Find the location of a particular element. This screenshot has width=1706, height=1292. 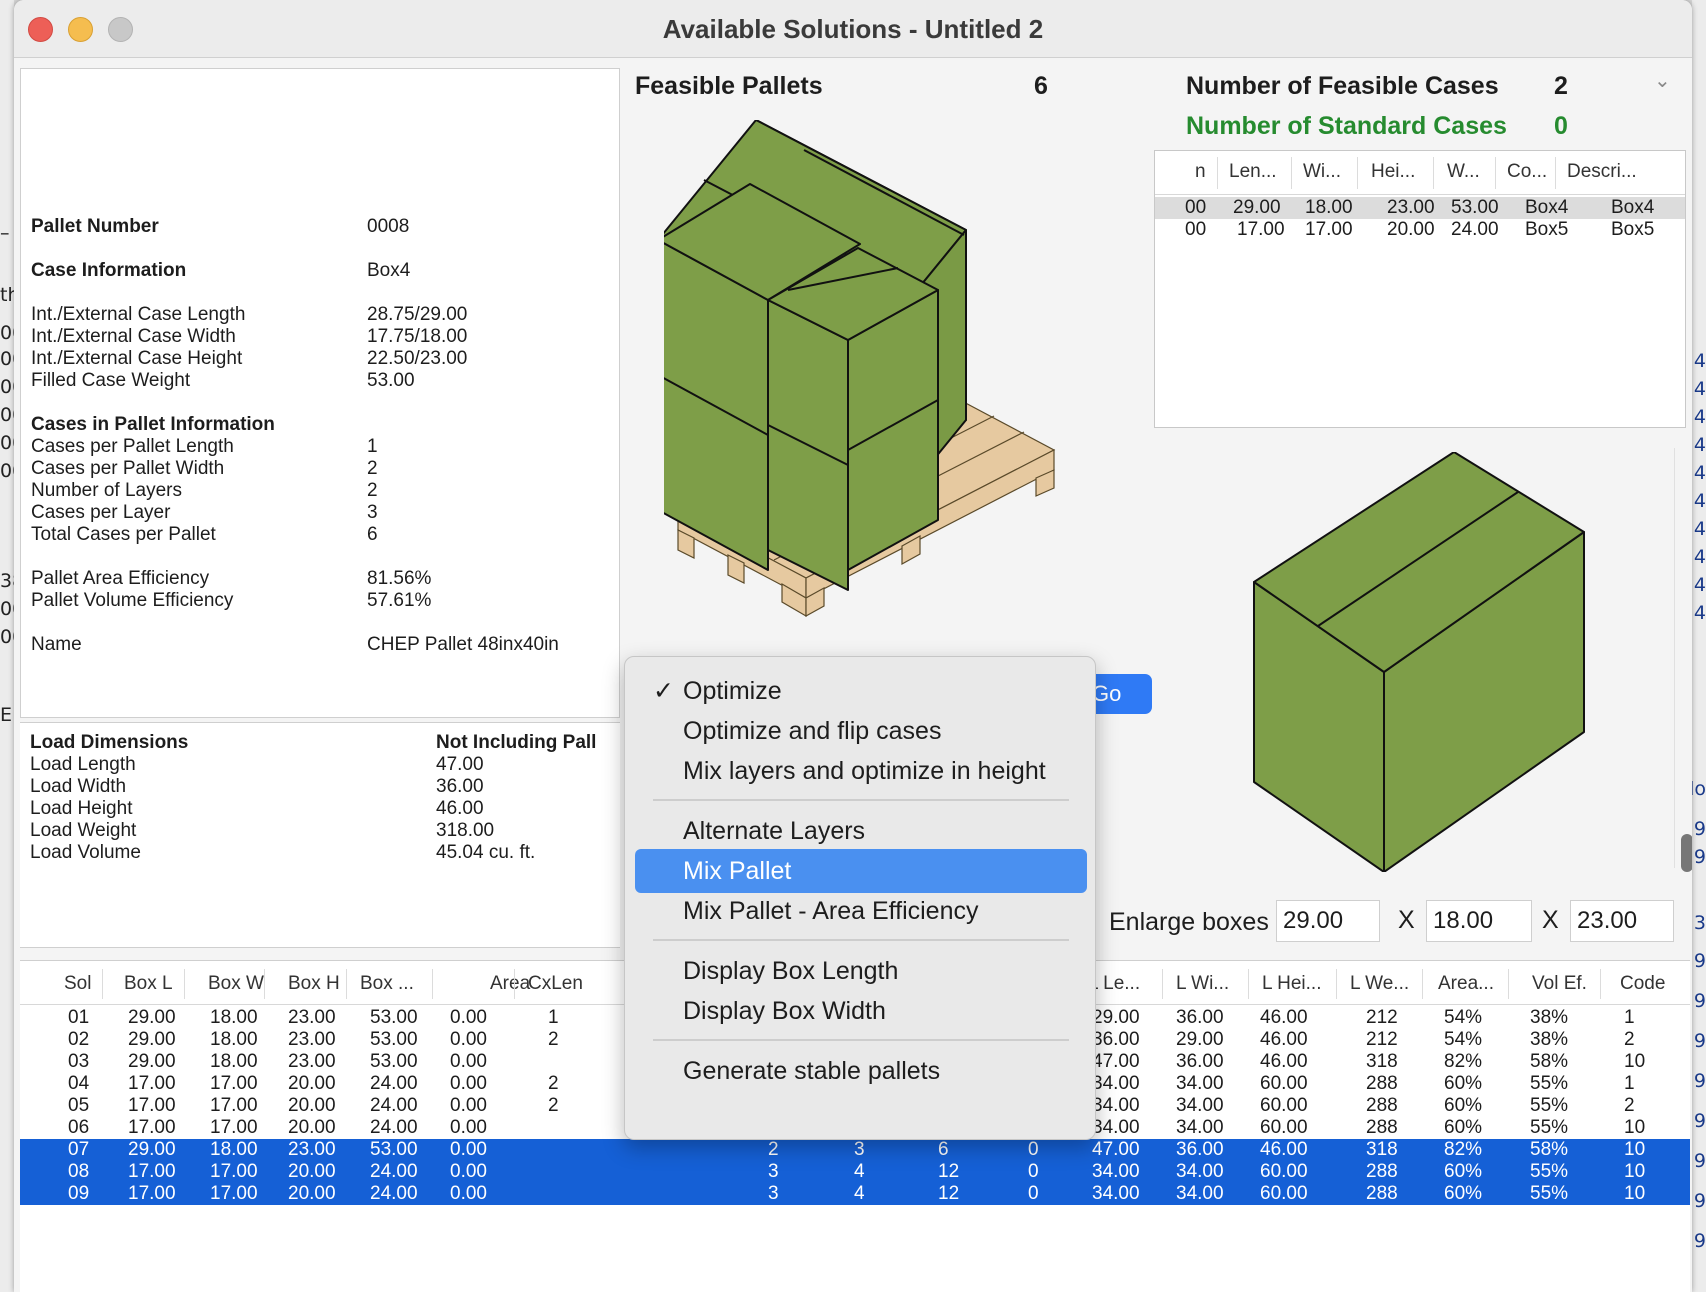

case-3d-view is located at coordinates (1434, 662).